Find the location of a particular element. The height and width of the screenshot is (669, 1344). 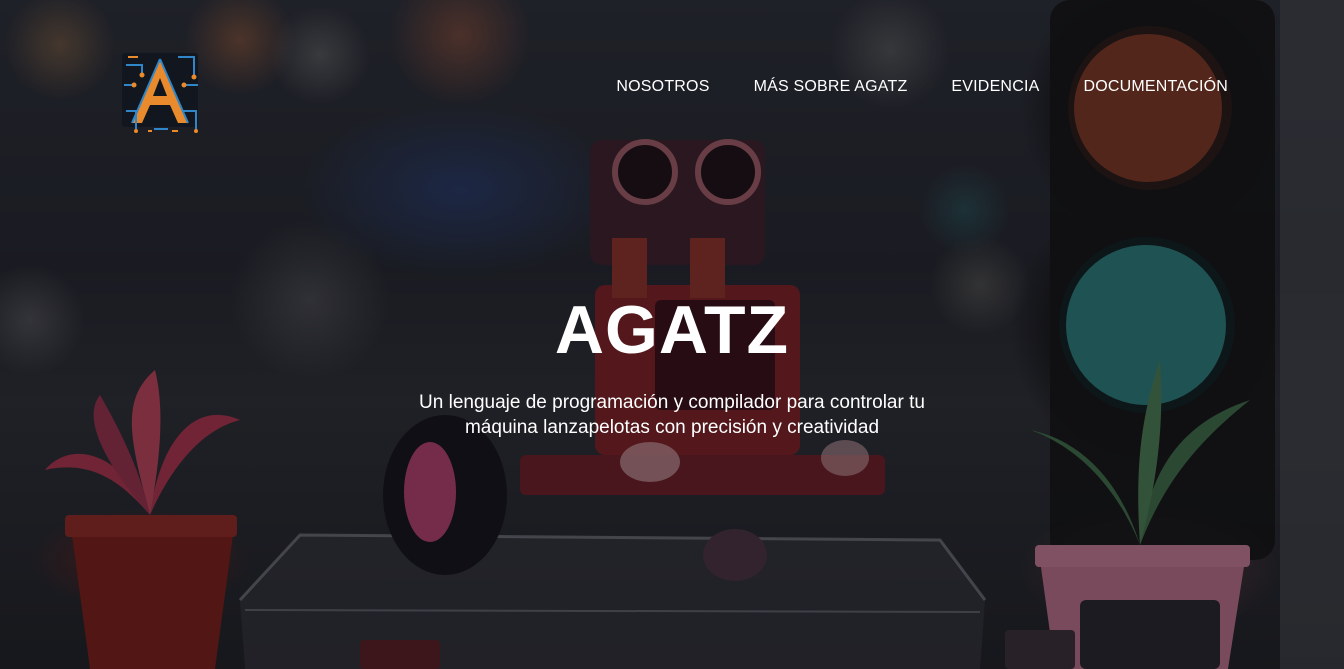

nav-link-mas-sobre-agatz: MÁS SOBRE AGATZ is located at coordinates (831, 86).